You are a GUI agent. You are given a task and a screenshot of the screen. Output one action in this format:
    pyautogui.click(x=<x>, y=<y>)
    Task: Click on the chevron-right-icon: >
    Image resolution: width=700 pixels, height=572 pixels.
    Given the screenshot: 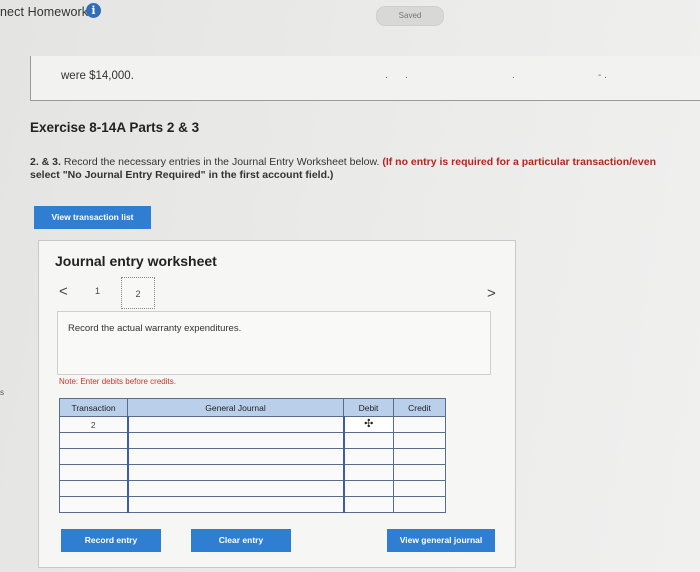 What is the action you would take?
    pyautogui.click(x=491, y=293)
    